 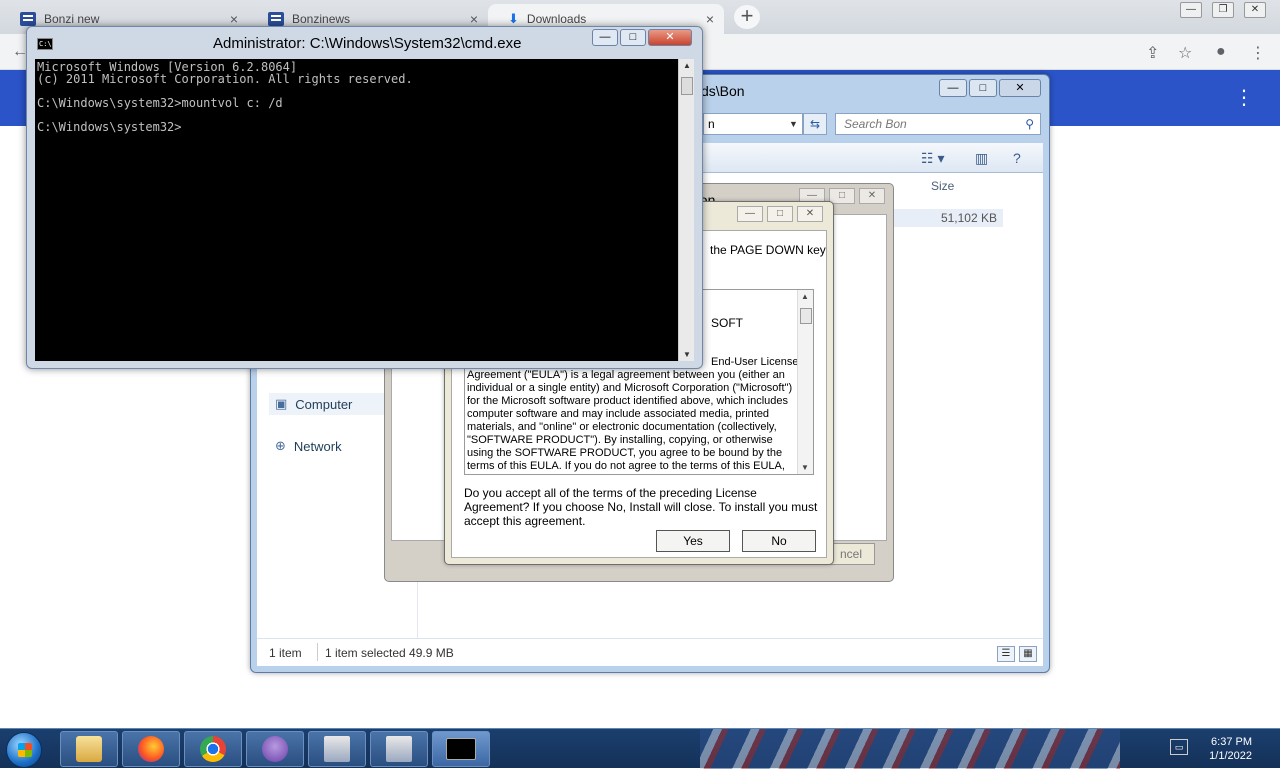 What do you see at coordinates (779, 541) in the screenshot?
I see `no-button: No` at bounding box center [779, 541].